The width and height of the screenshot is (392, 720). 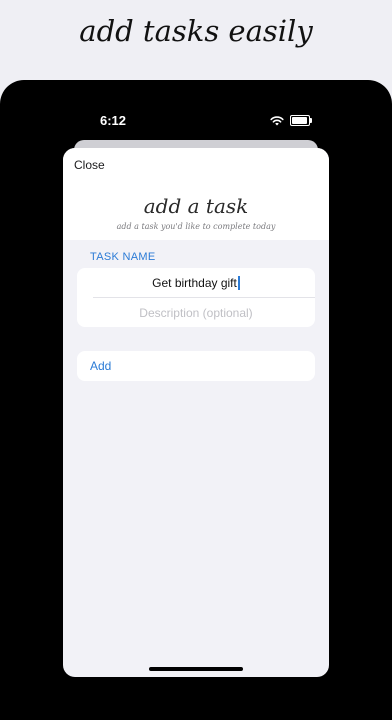 I want to click on task-name-value: Get birthday gift, so click(x=194, y=282).